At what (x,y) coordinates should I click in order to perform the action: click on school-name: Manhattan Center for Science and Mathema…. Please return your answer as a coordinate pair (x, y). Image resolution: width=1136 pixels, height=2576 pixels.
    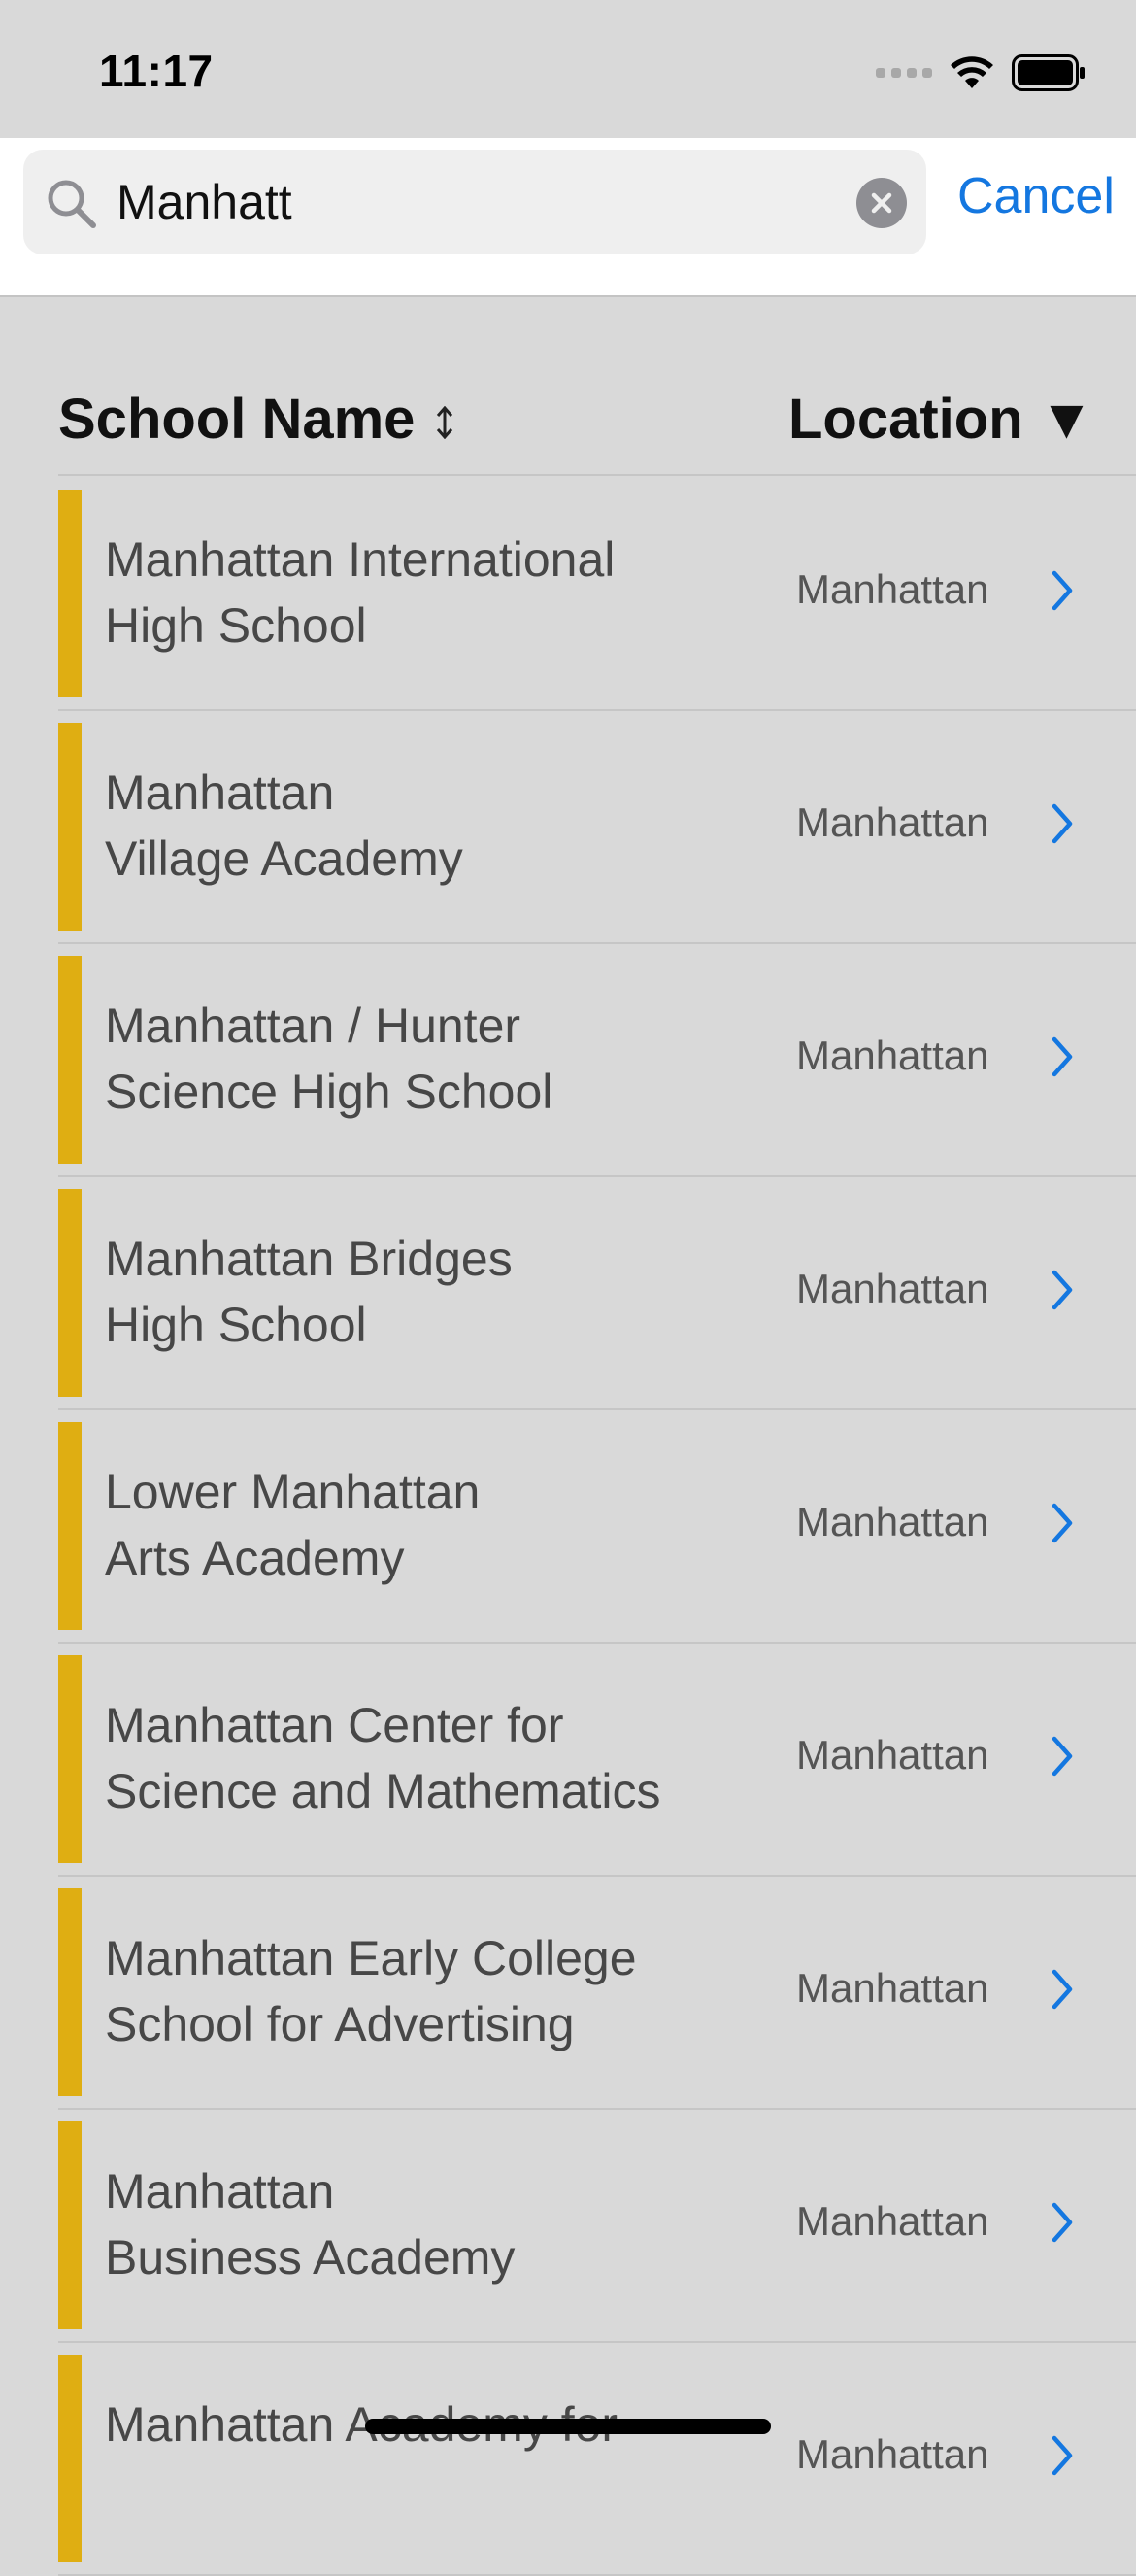
    Looking at the image, I should click on (383, 1758).